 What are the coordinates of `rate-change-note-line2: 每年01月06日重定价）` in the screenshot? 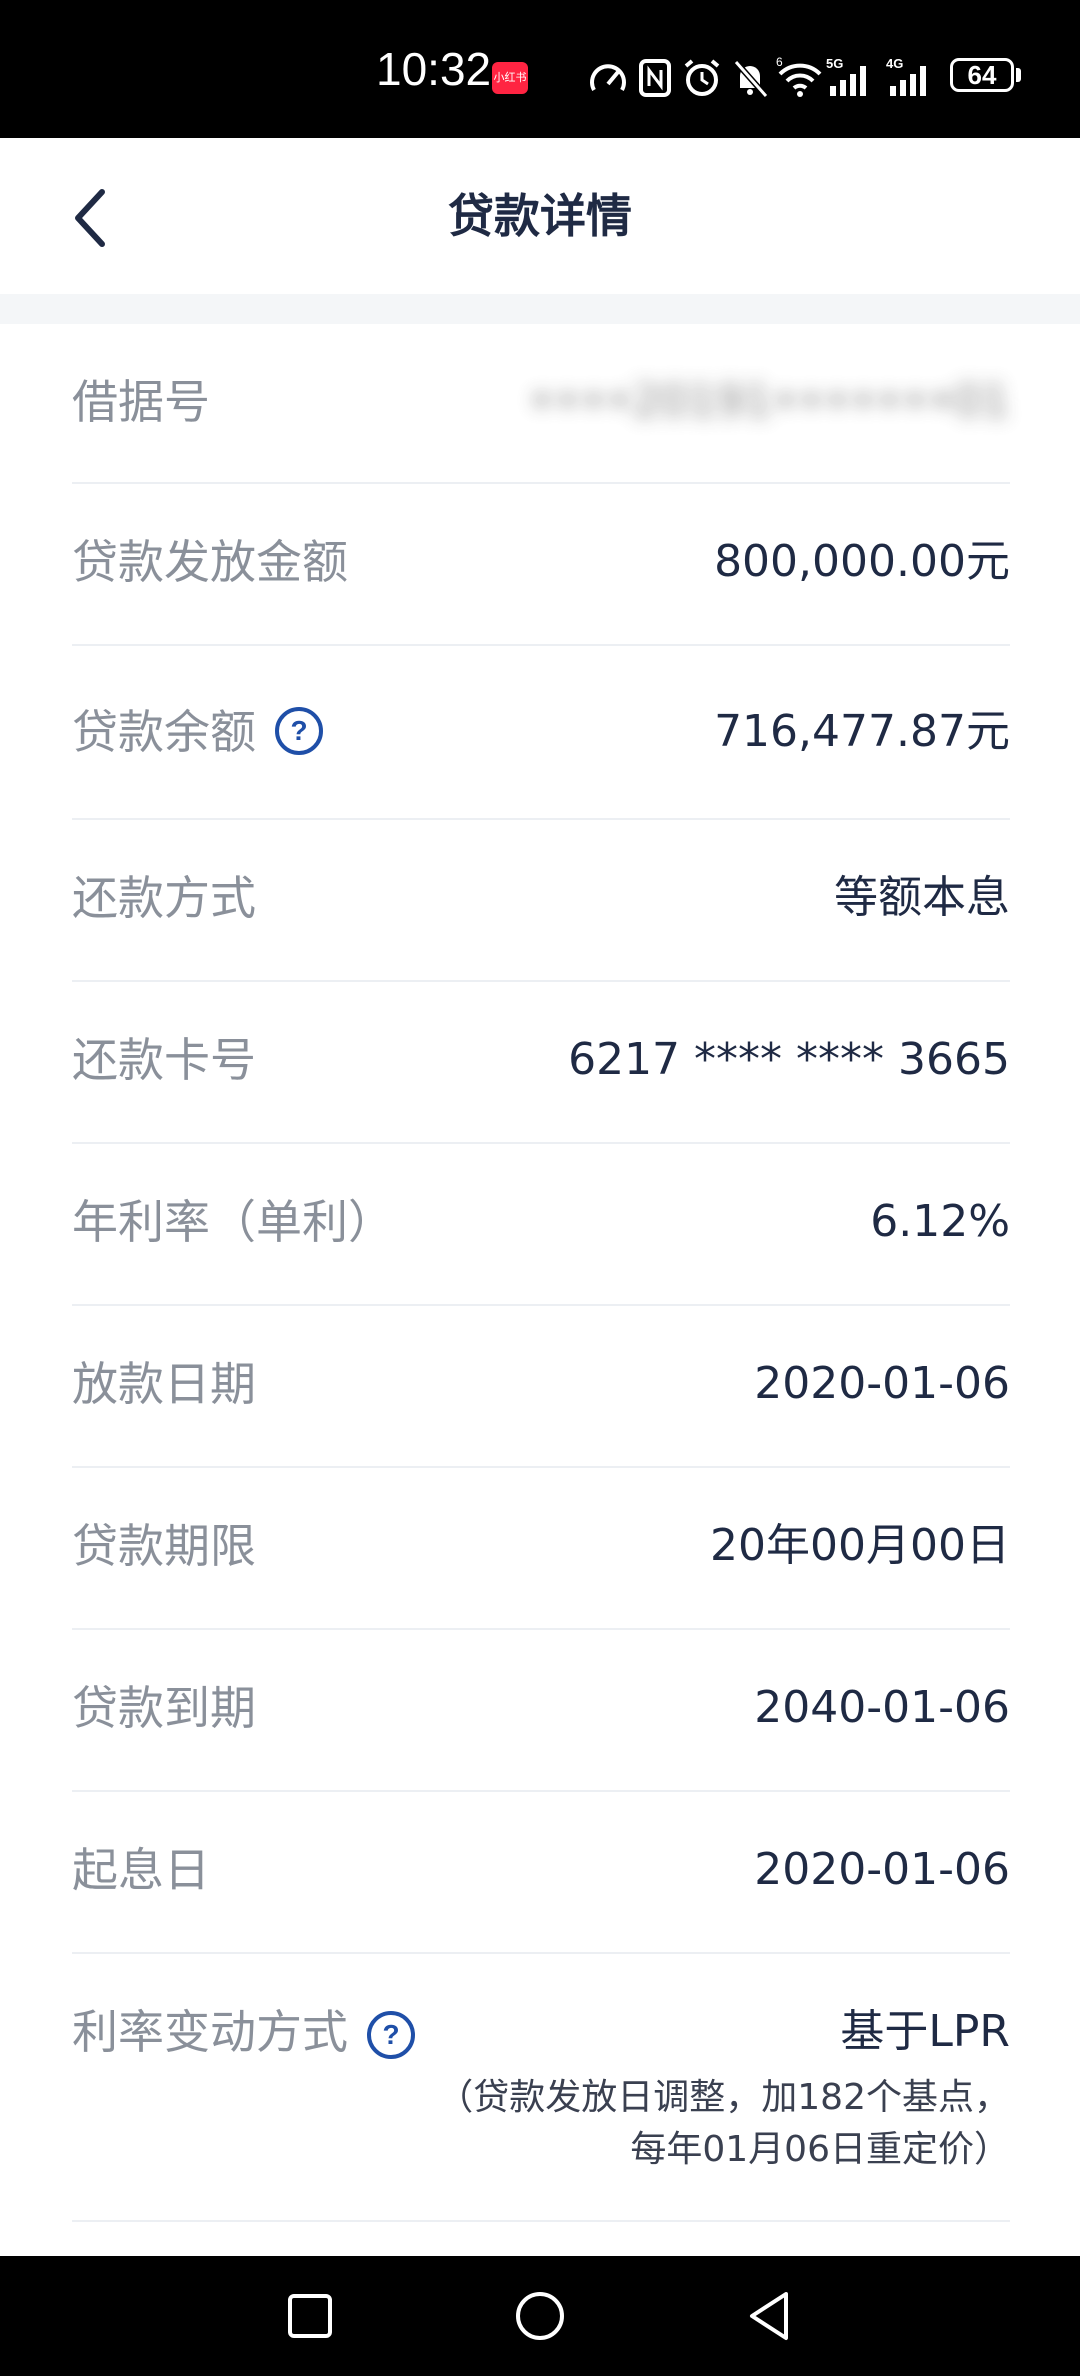 It's located at (820, 2149).